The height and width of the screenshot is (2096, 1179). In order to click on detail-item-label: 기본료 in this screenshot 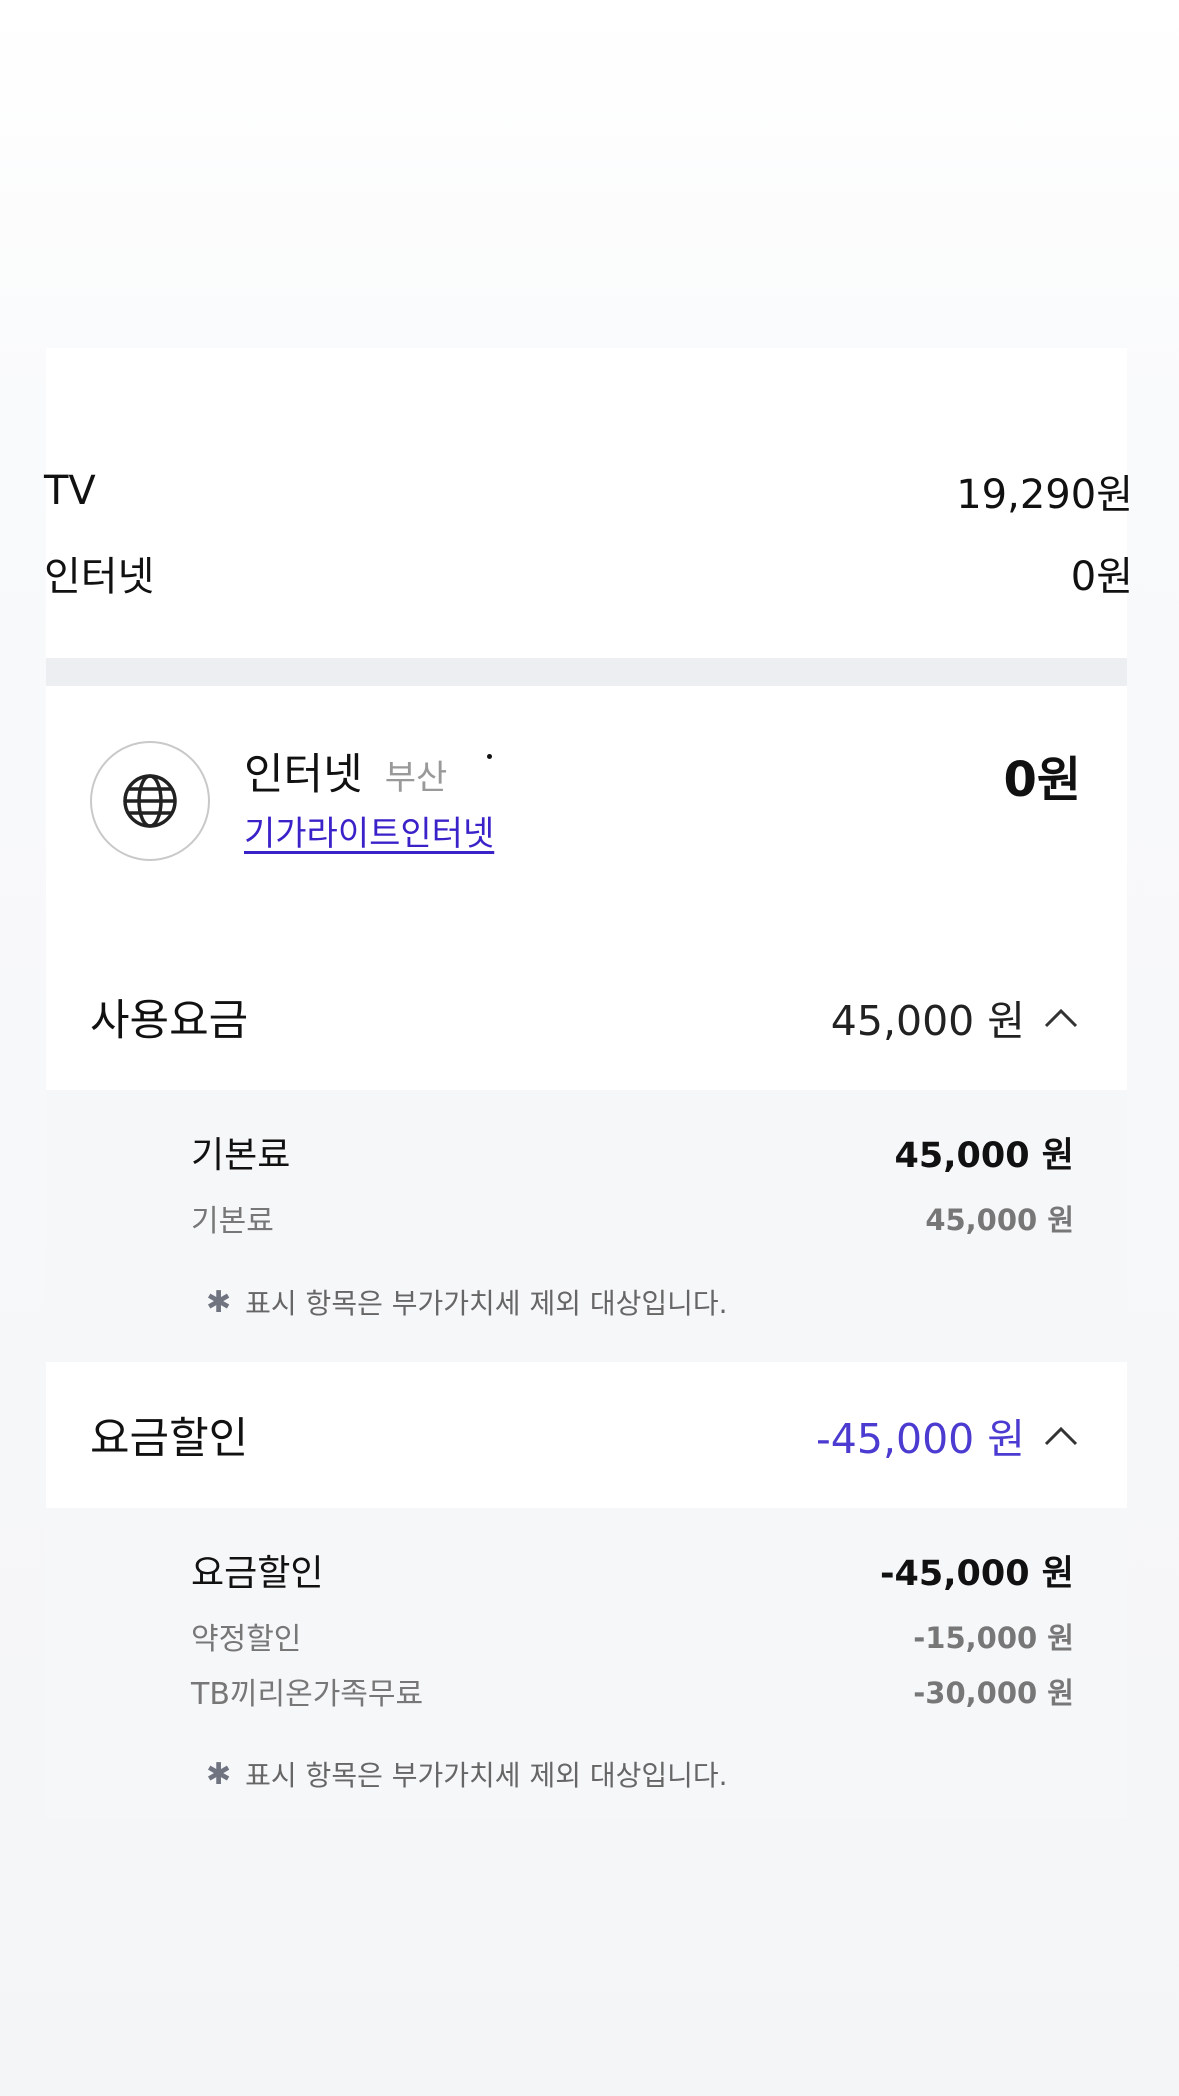, I will do `click(232, 1221)`.